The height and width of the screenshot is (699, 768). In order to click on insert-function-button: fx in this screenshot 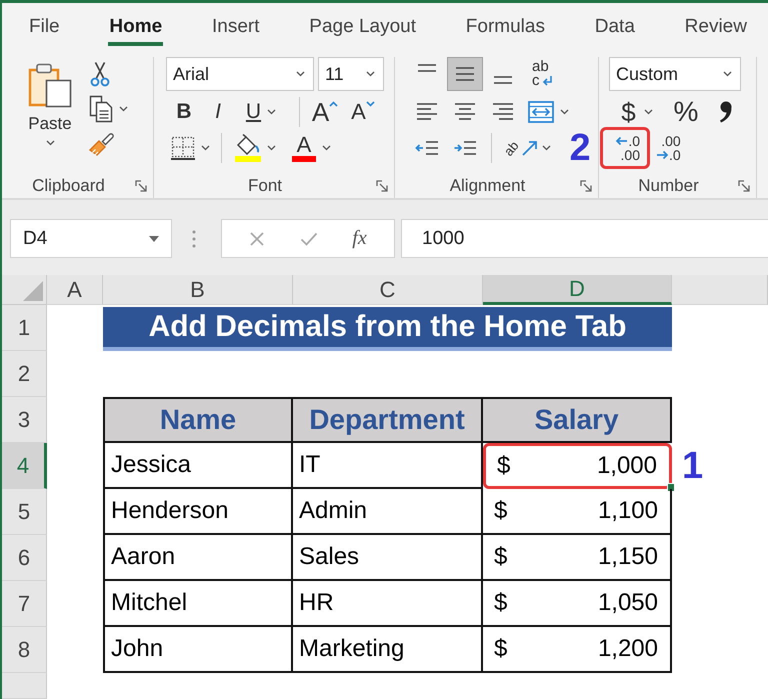, I will do `click(359, 238)`.